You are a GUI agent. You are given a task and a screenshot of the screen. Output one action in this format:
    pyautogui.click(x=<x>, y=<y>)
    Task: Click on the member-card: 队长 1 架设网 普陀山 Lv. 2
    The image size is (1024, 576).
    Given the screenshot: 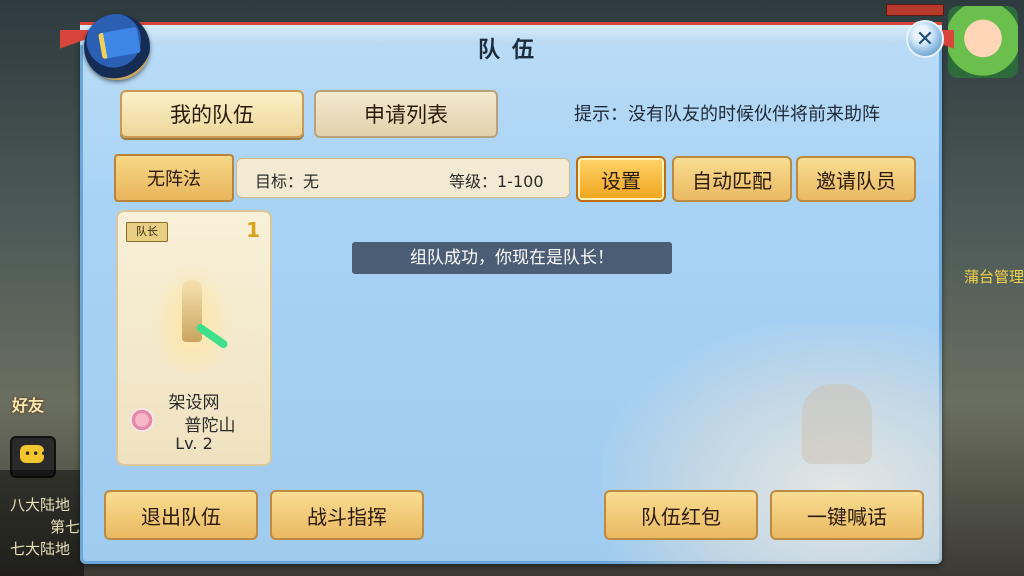 What is the action you would take?
    pyautogui.click(x=194, y=338)
    